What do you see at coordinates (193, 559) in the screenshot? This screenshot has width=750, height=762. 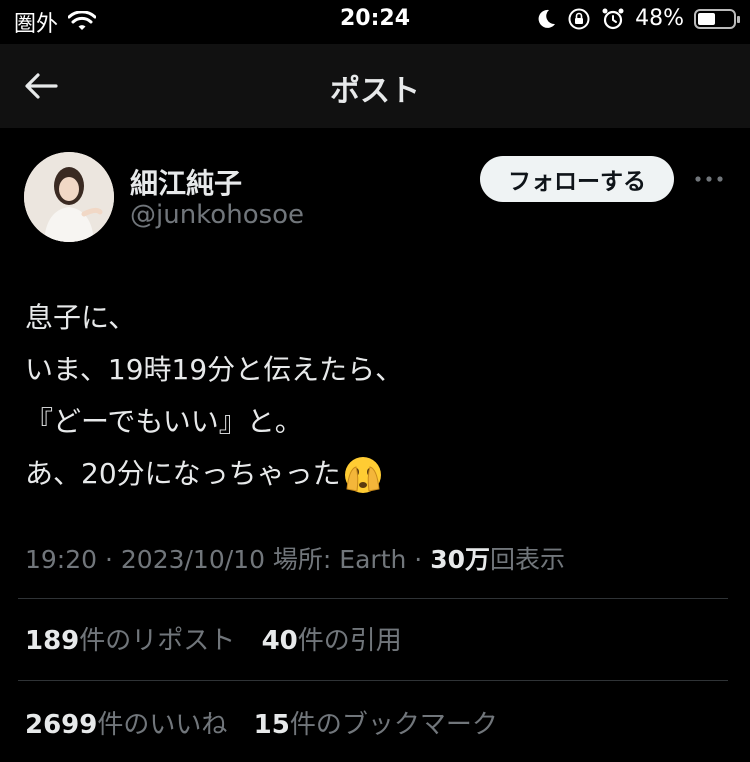 I see `tweet-date: 2023/10/10` at bounding box center [193, 559].